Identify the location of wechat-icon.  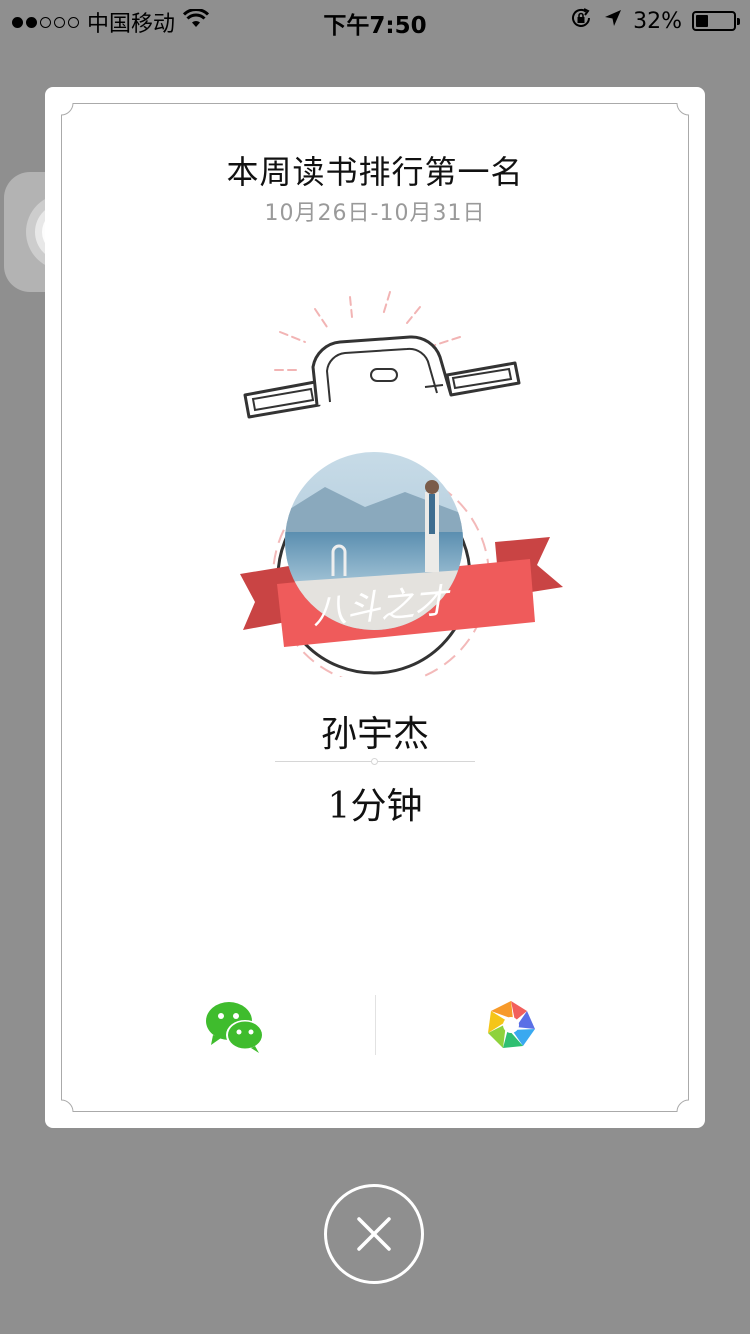
(235, 1027).